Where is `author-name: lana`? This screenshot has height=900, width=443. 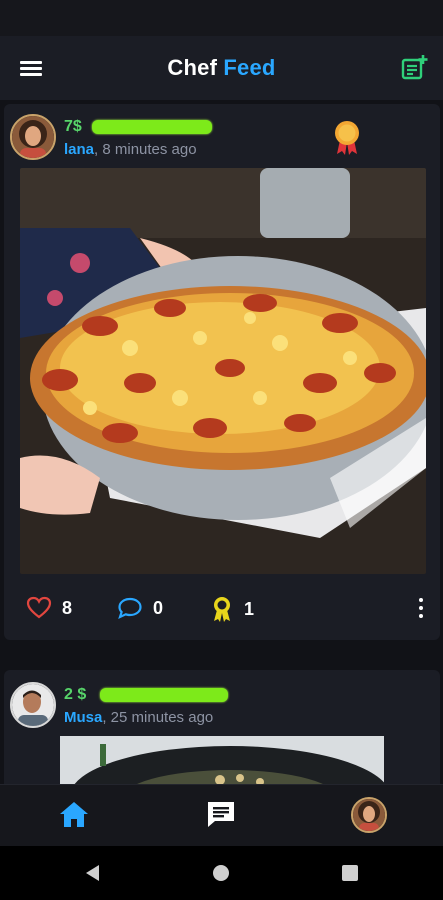 author-name: lana is located at coordinates (79, 149).